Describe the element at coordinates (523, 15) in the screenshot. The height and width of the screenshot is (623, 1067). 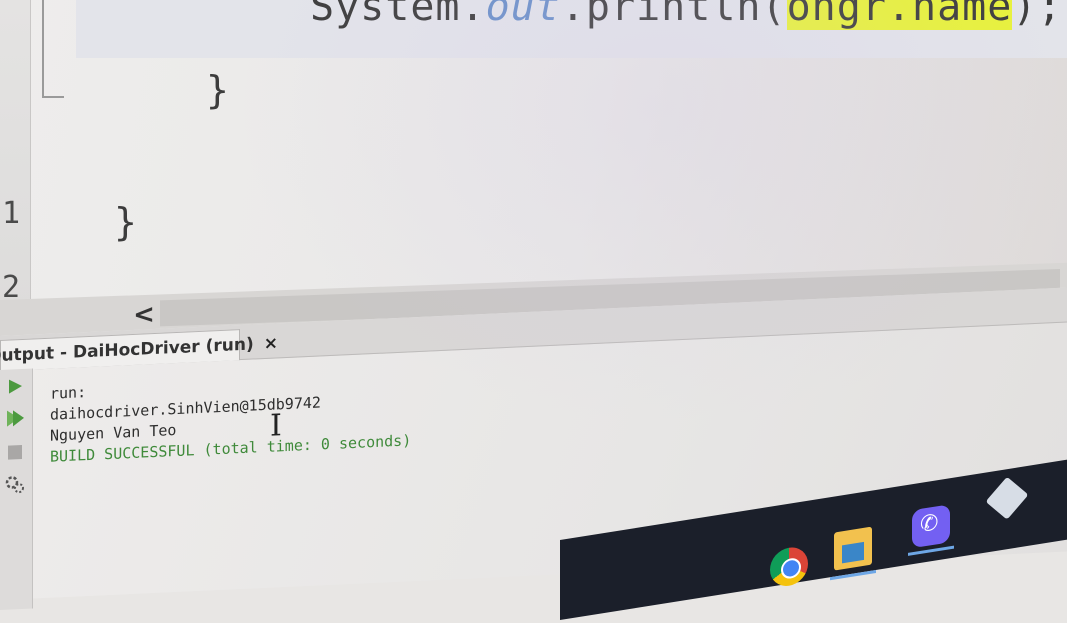
I see `code-token-out: out` at that location.